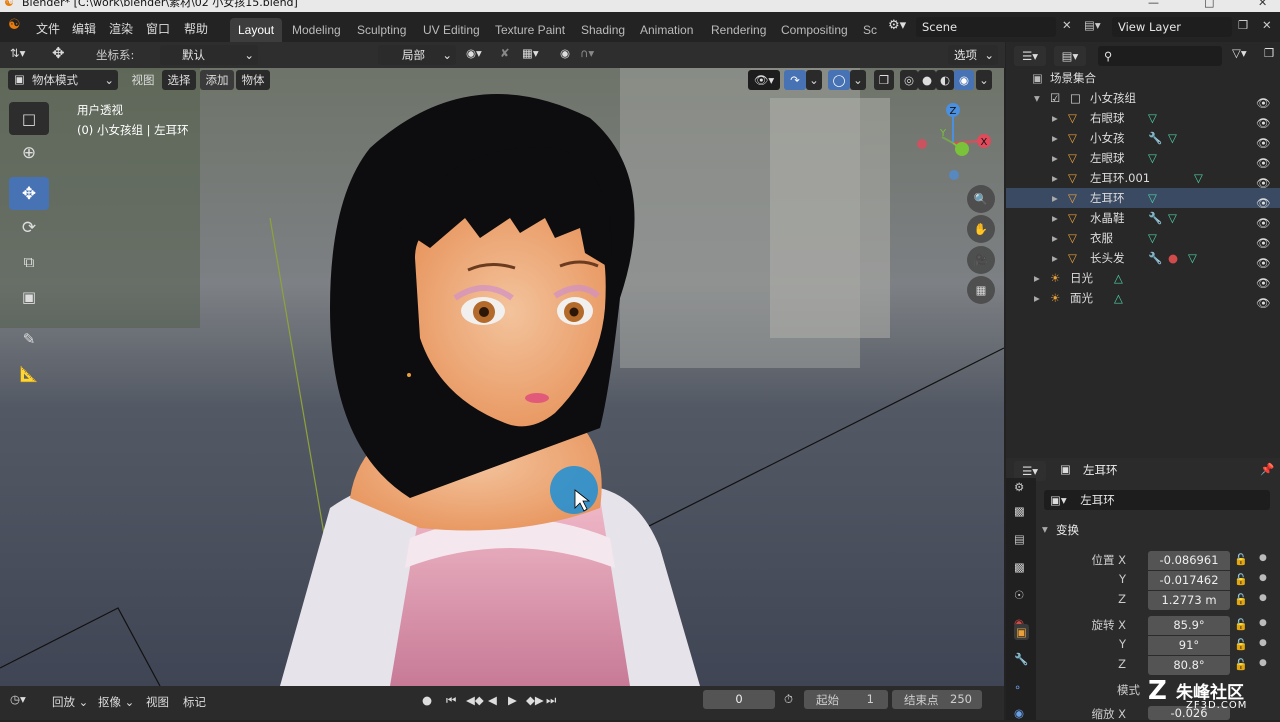  I want to click on outliner-object-row: ▸ ▽ 左耳环 ▽ 👁, so click(1143, 199).